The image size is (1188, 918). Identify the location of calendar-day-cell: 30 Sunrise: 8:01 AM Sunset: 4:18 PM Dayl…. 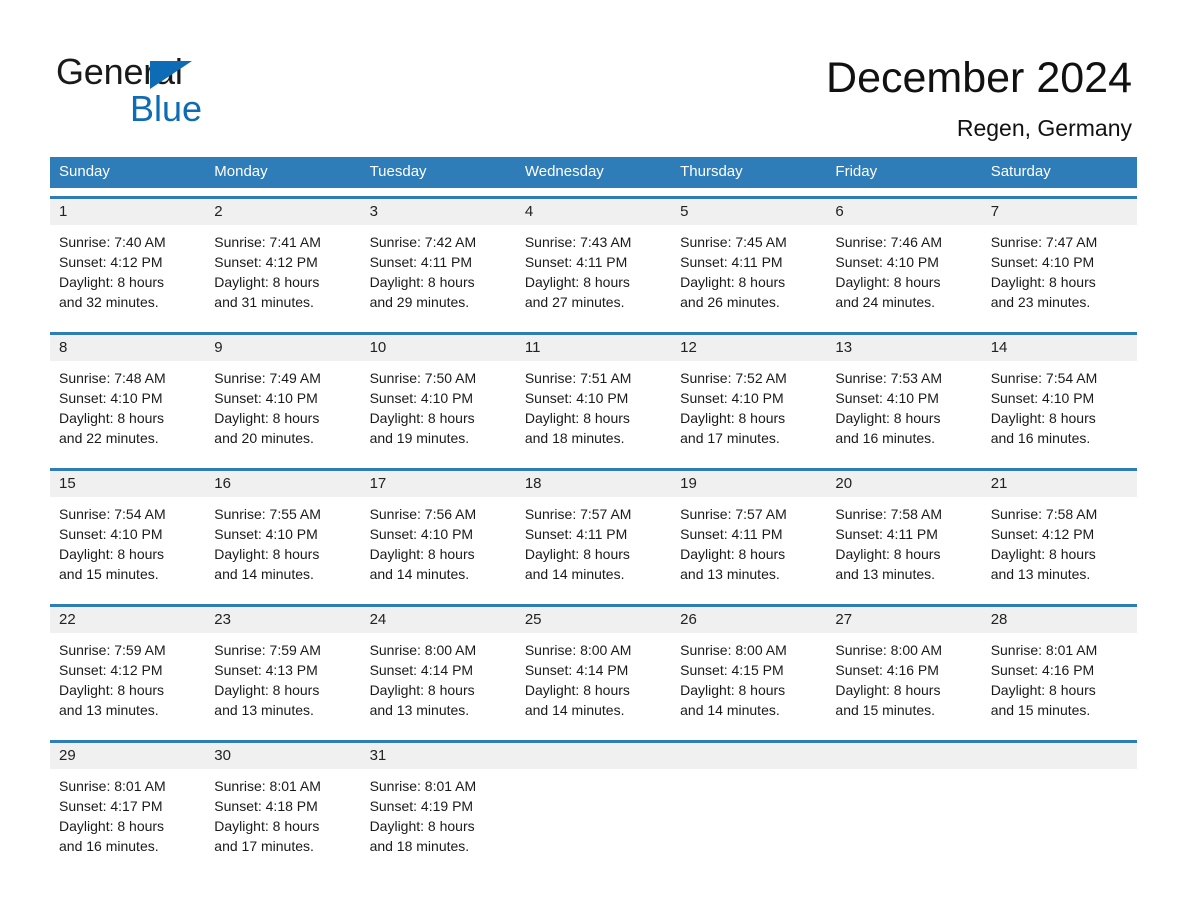
(283, 805).